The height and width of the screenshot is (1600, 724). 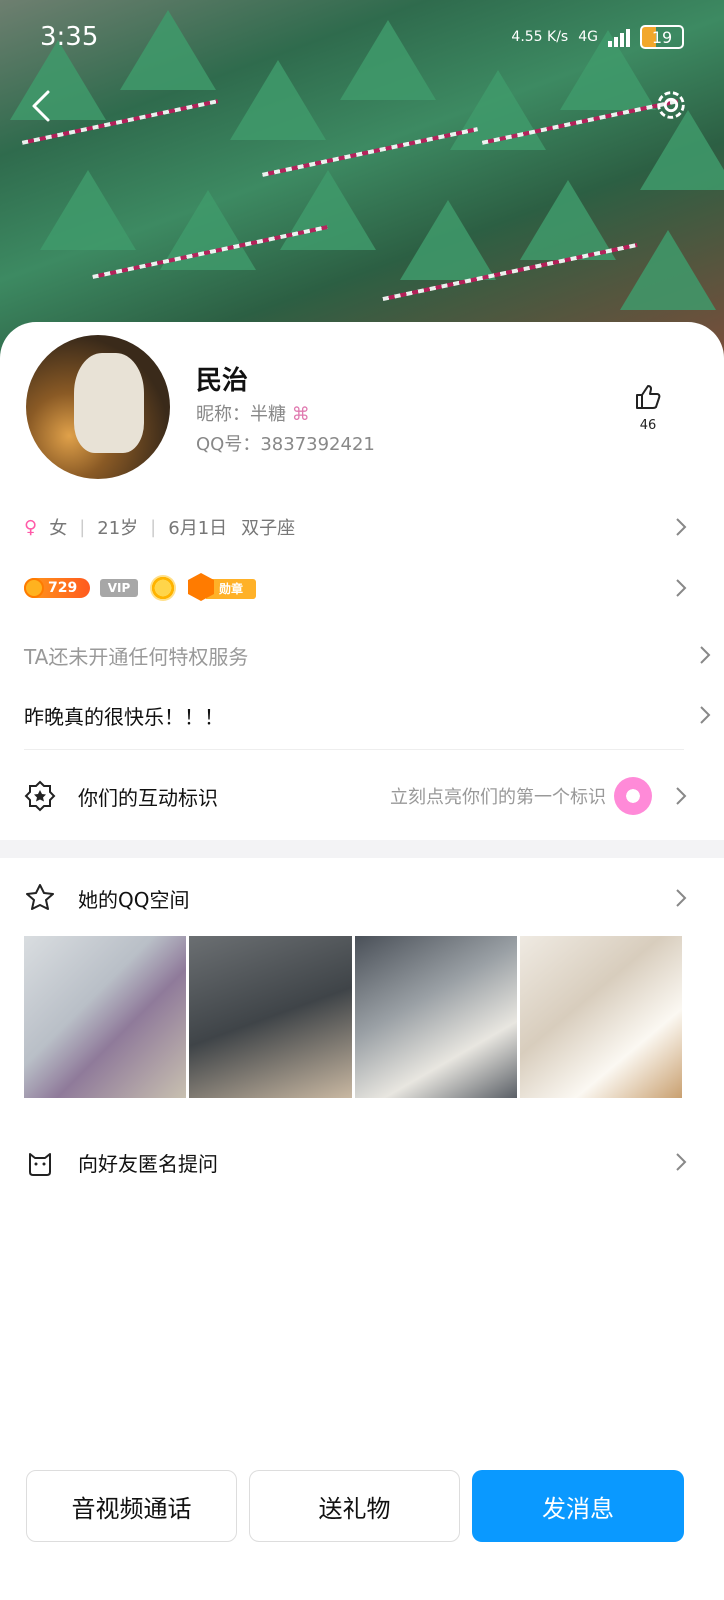 What do you see at coordinates (671, 105) in the screenshot?
I see `settings-gear-icon` at bounding box center [671, 105].